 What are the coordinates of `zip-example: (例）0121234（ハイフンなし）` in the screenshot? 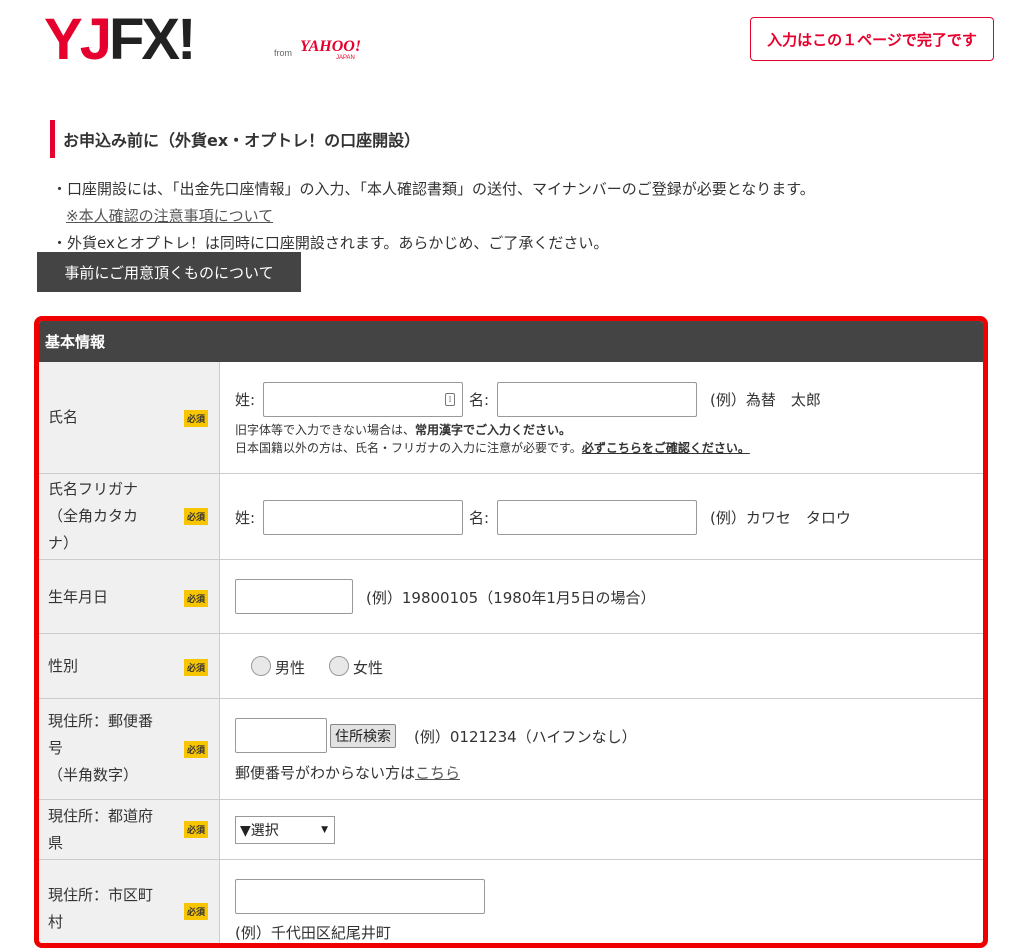 It's located at (525, 737).